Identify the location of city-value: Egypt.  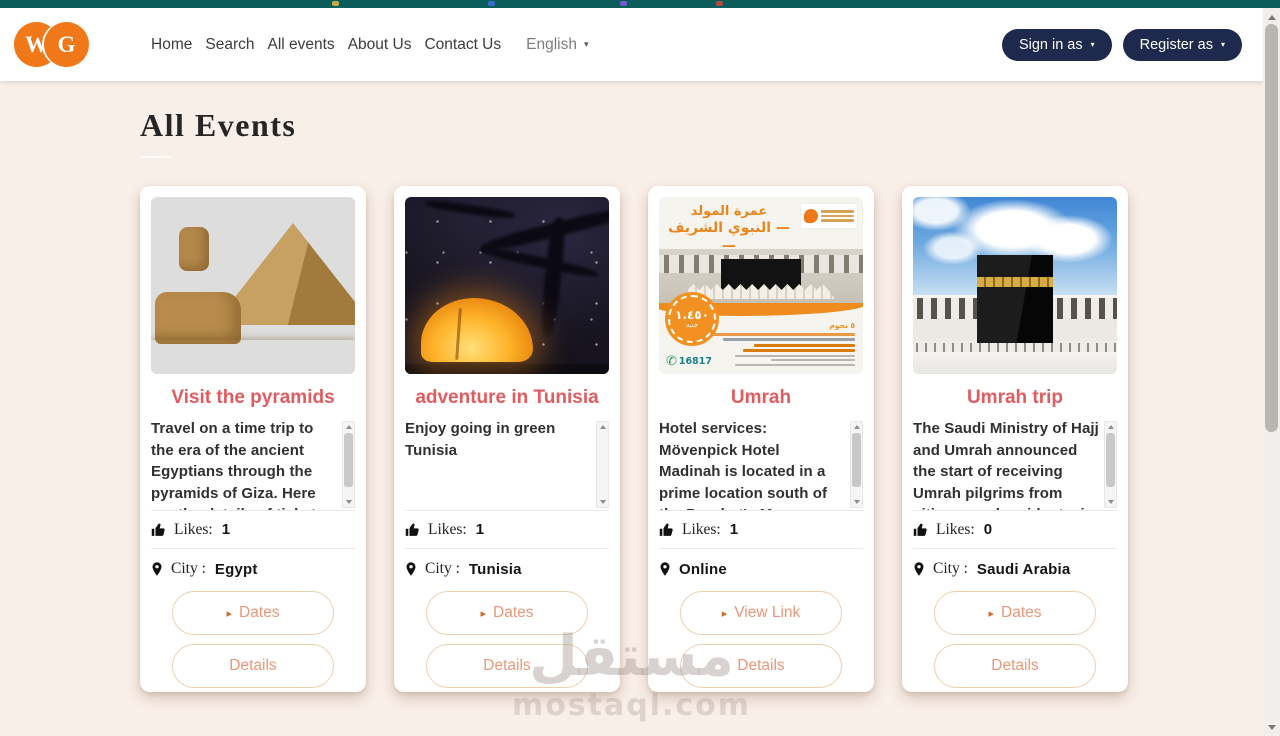
(236, 569).